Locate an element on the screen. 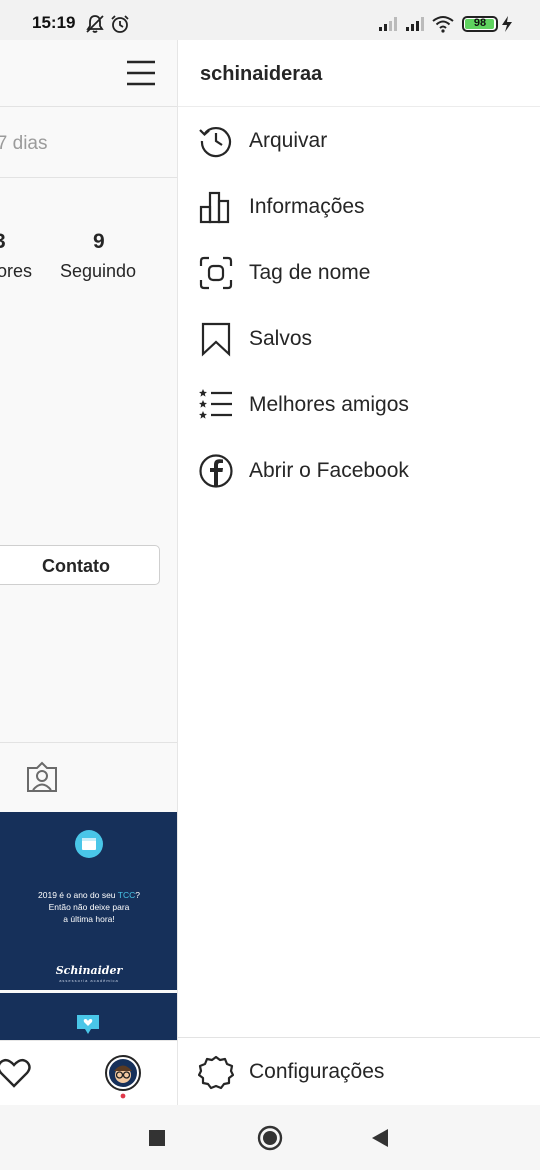 This screenshot has height=1170, width=540. close-friends-list-icon is located at coordinates (215, 404).